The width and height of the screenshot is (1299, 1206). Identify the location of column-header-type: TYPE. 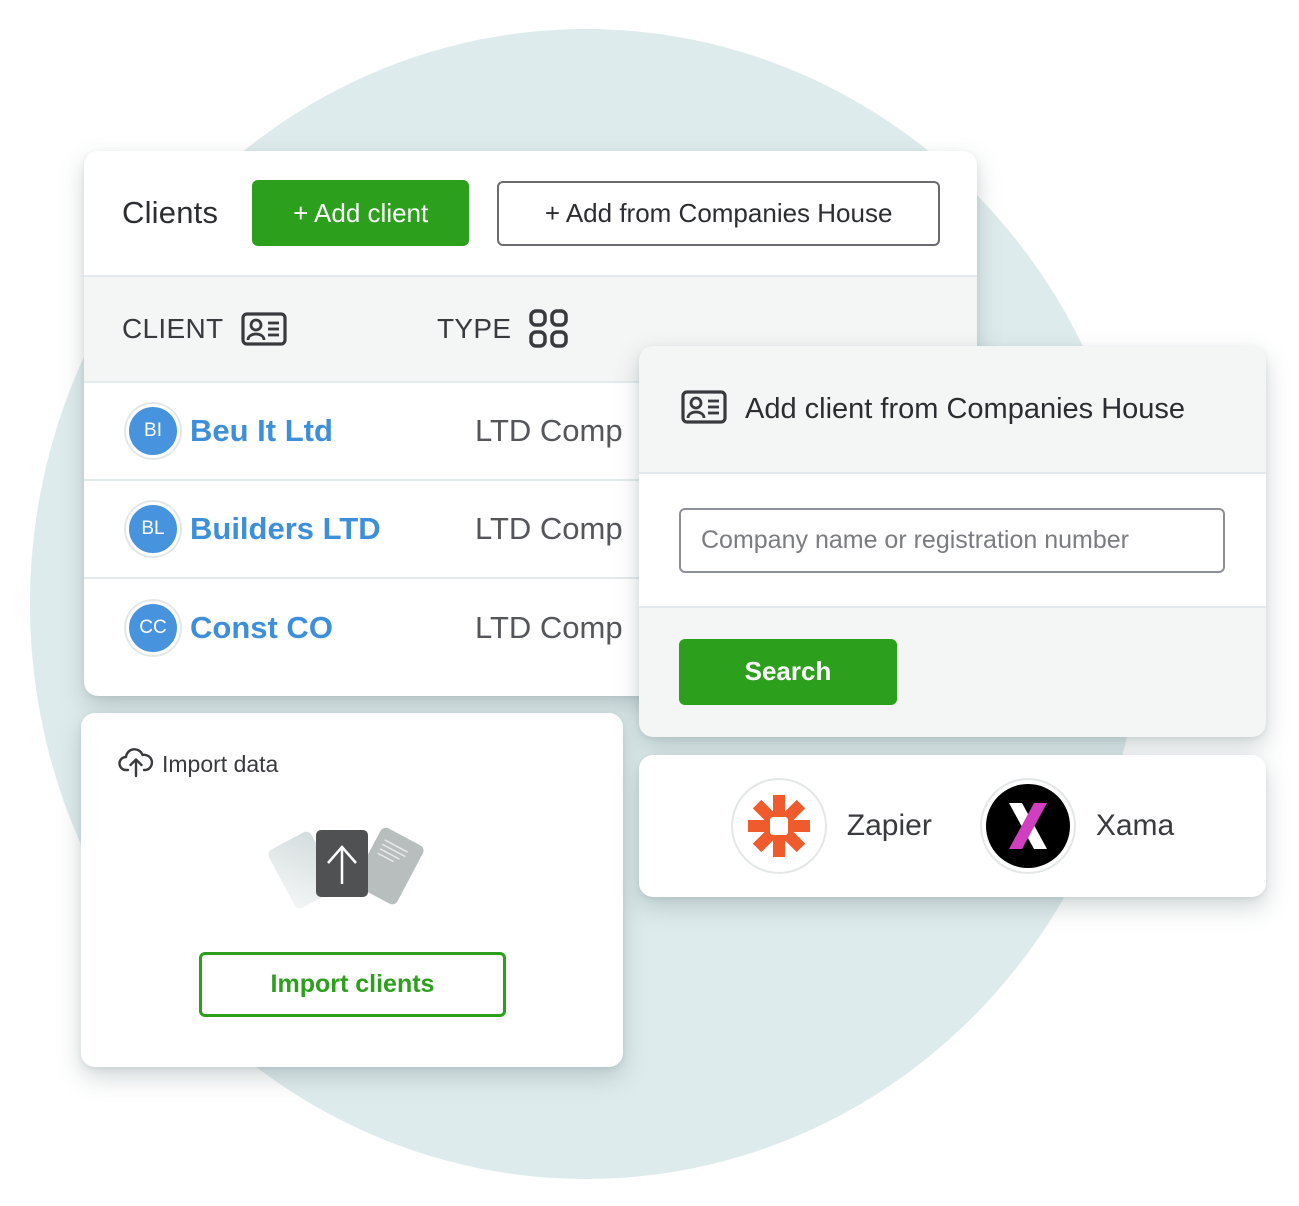
(503, 329).